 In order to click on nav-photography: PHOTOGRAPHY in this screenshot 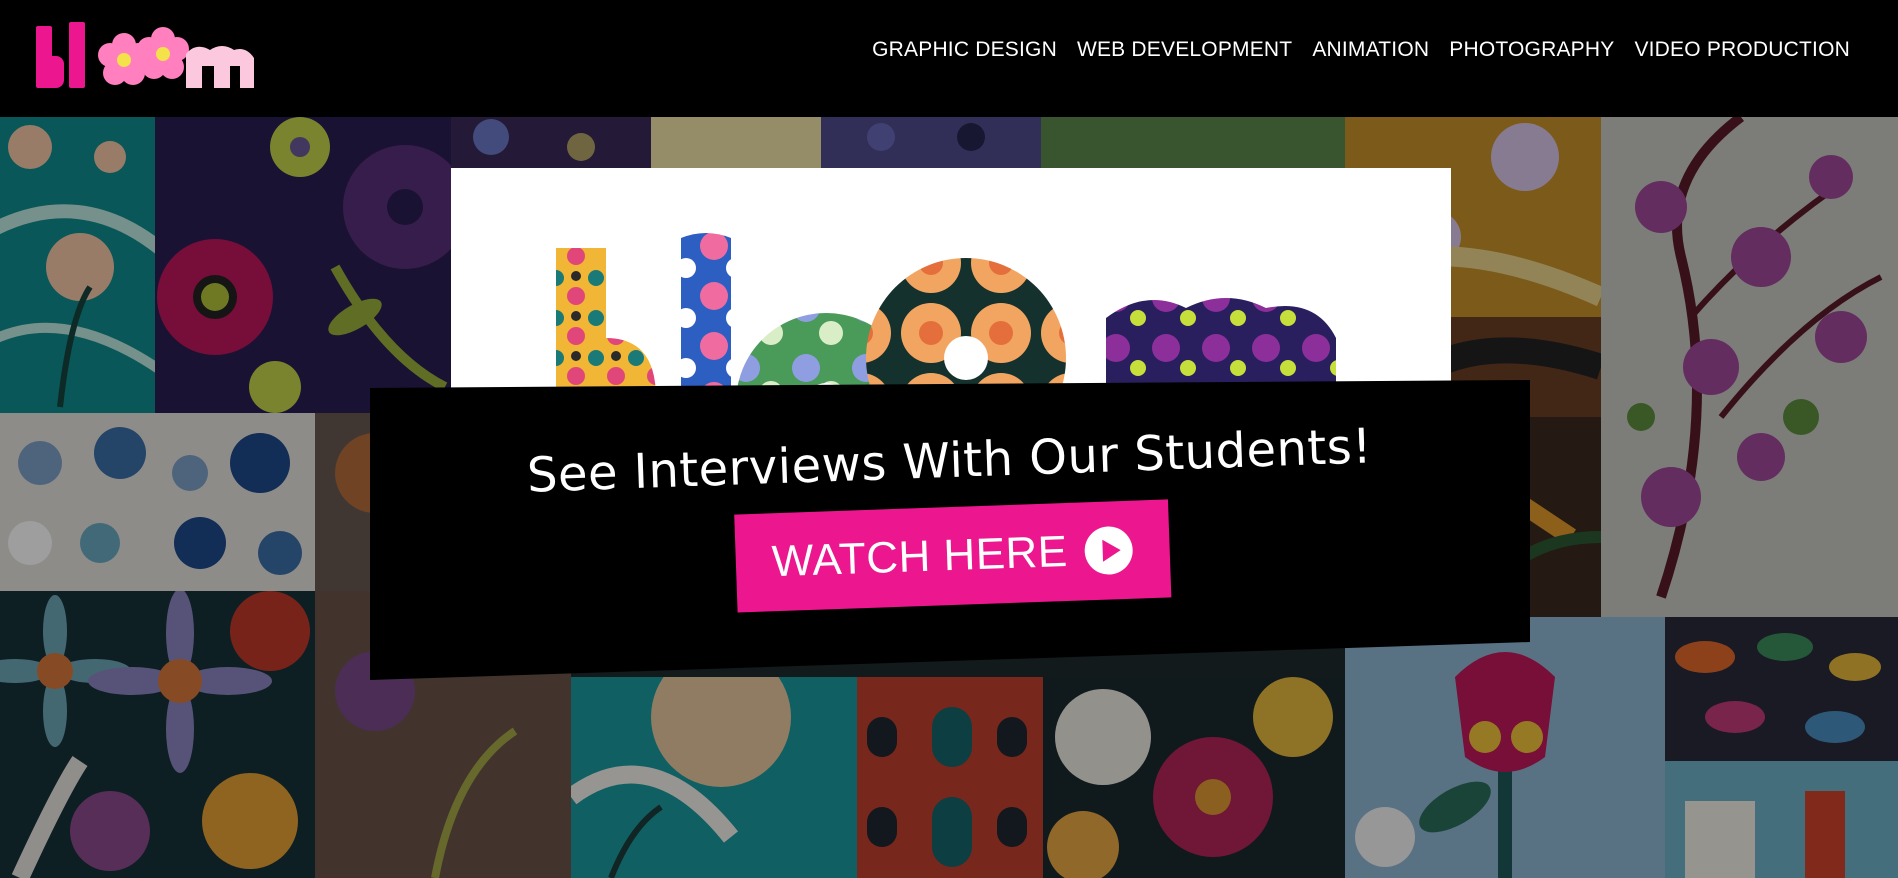, I will do `click(1531, 50)`.